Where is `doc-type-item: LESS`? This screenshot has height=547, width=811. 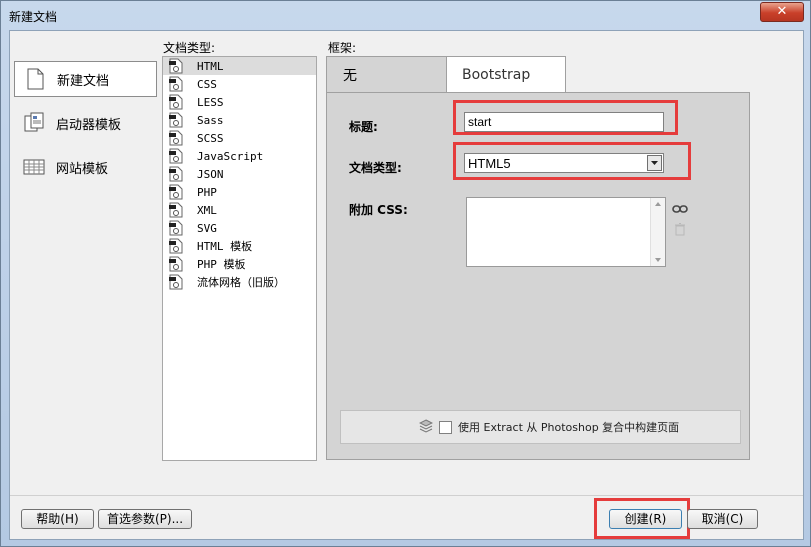
doc-type-item: LESS is located at coordinates (239, 102).